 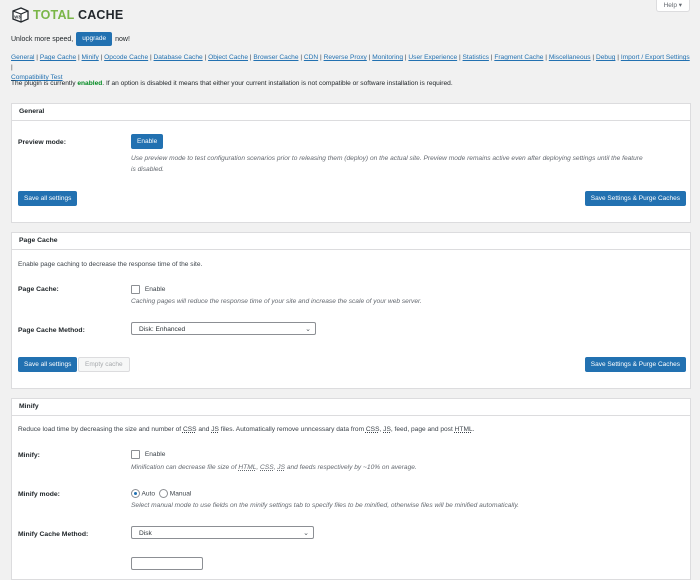 What do you see at coordinates (90, 83) in the screenshot?
I see `status-enabled: enabled` at bounding box center [90, 83].